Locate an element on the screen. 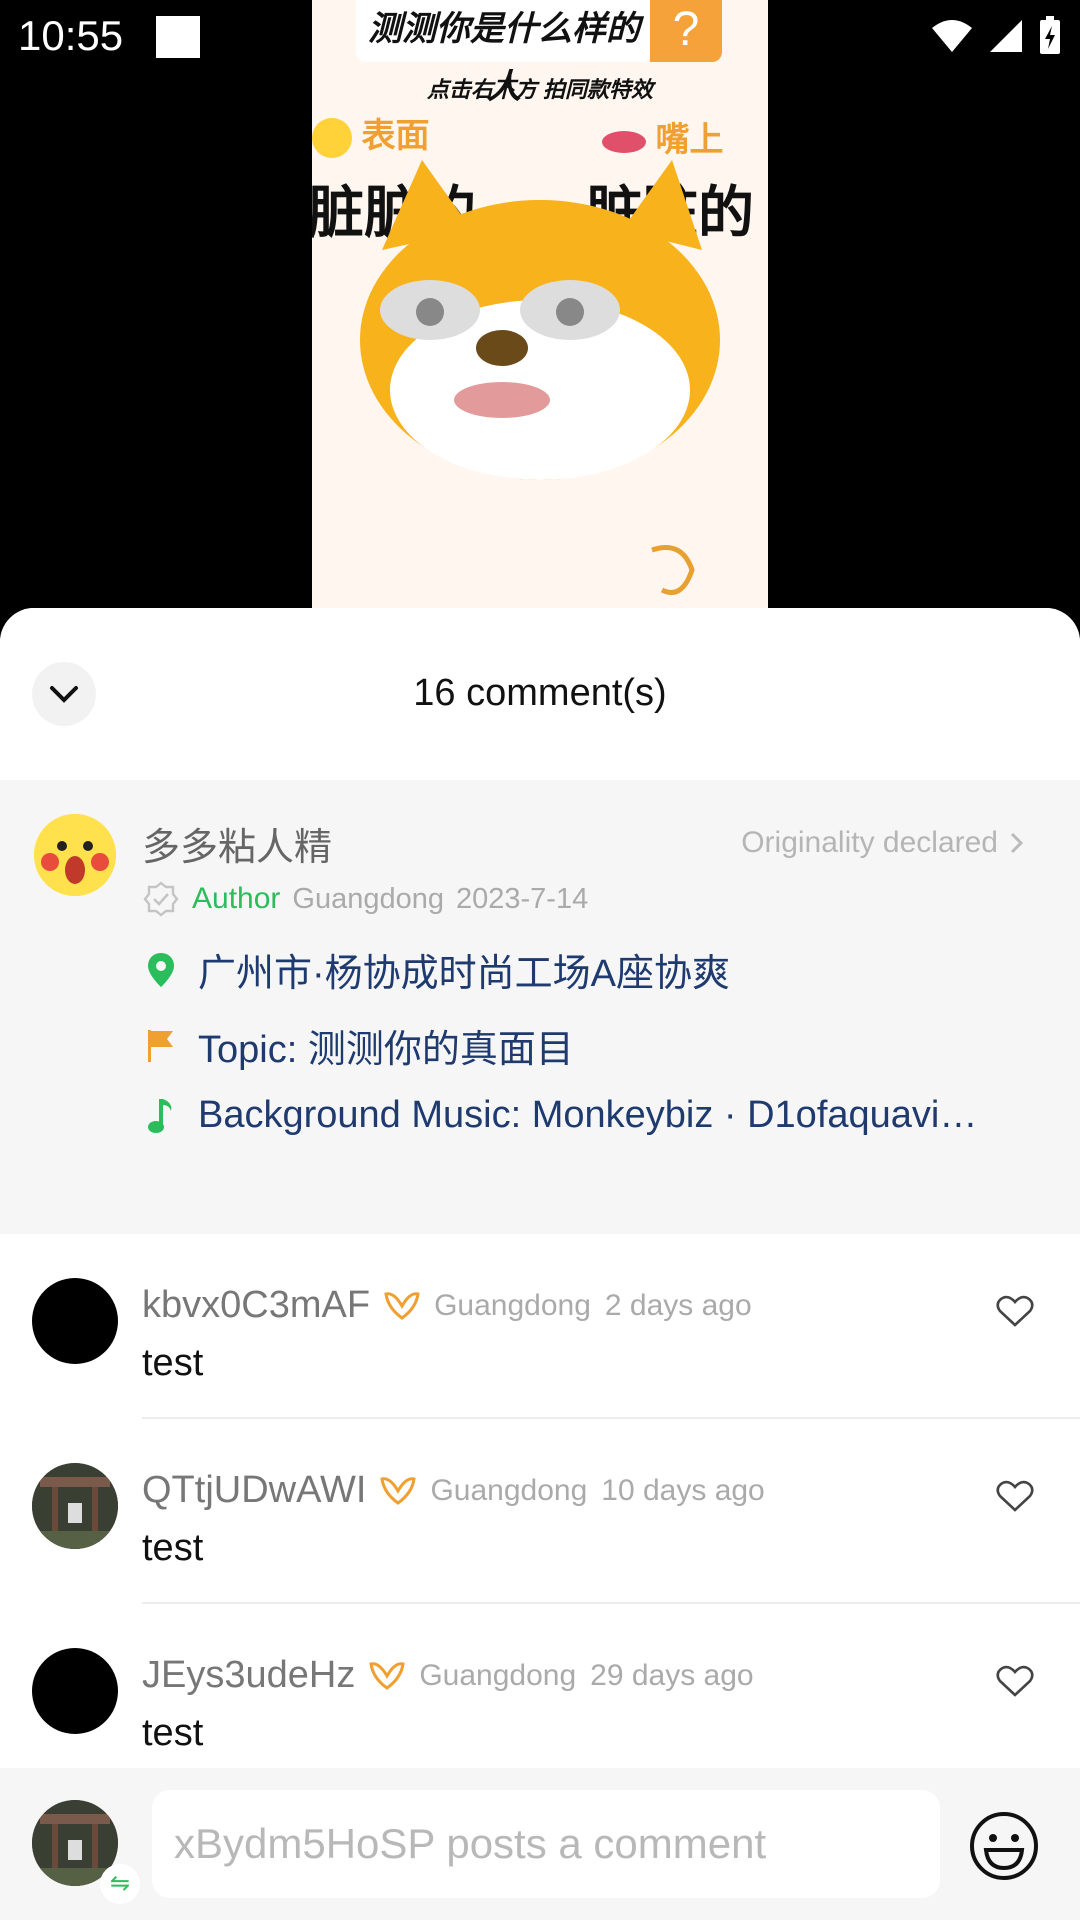 The width and height of the screenshot is (1080, 1920). comment-input is located at coordinates (546, 1844).